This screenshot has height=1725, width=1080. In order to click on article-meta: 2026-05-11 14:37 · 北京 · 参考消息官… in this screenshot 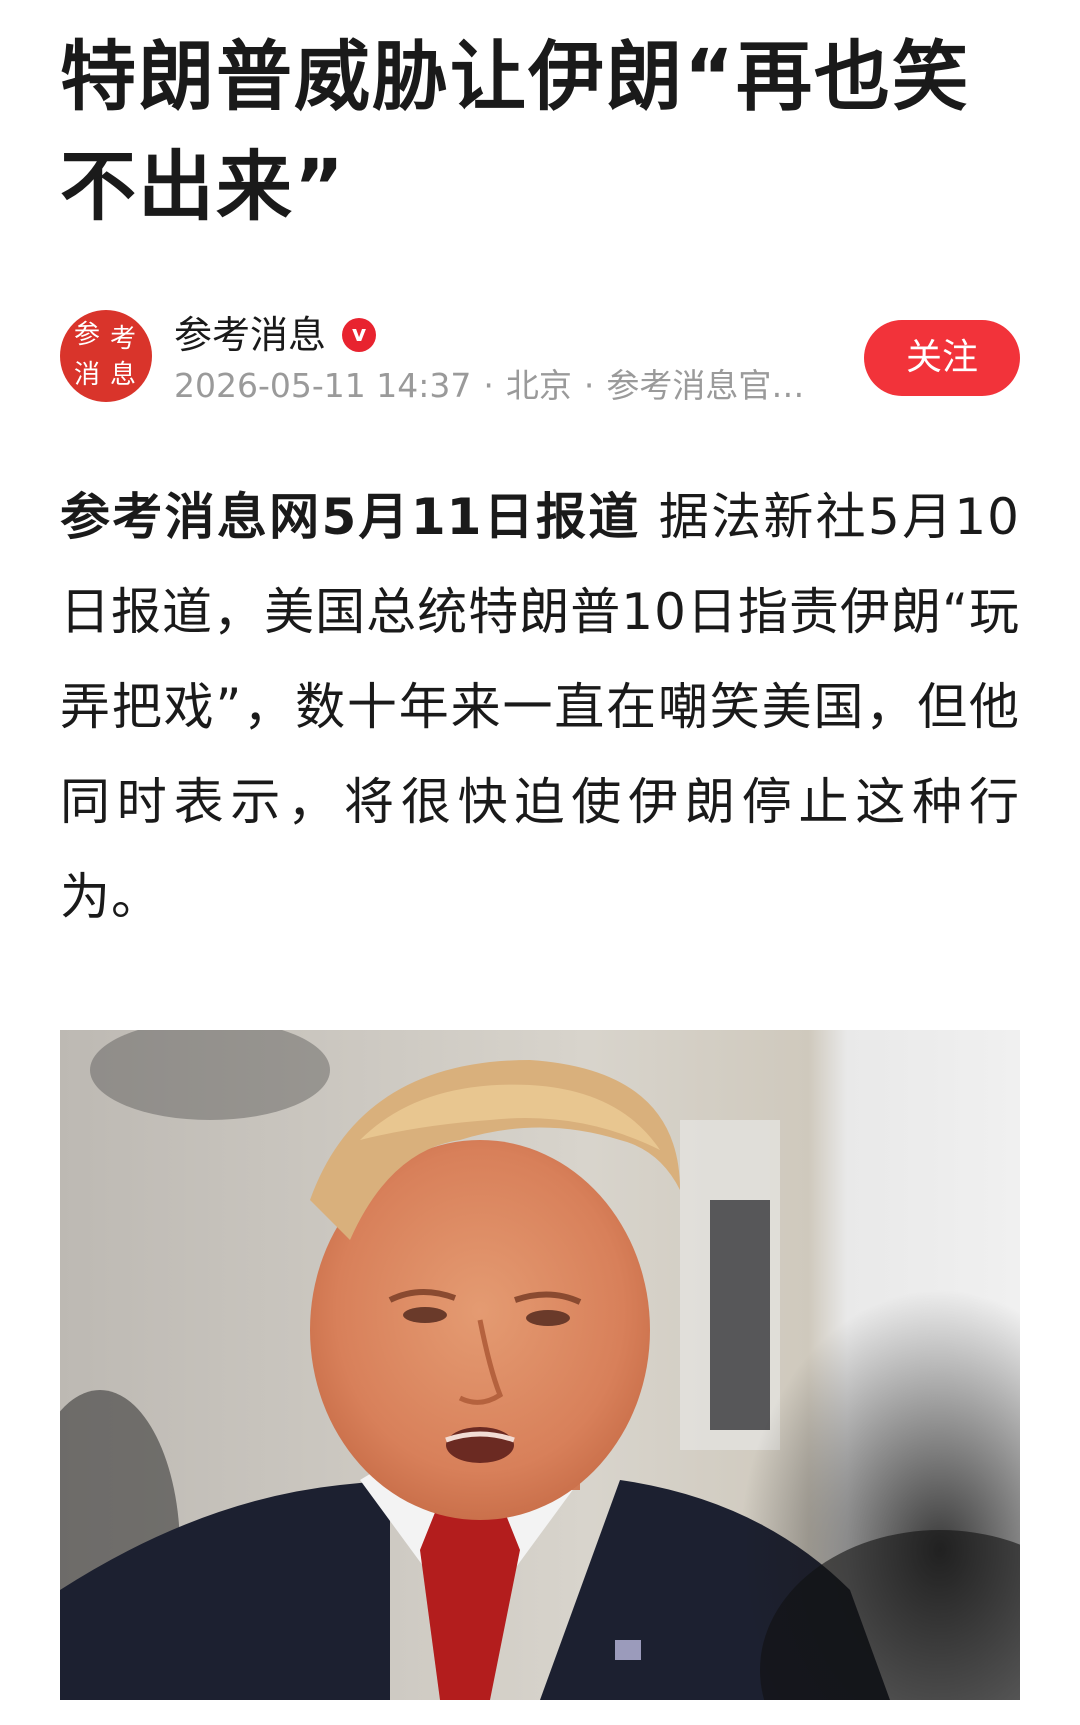, I will do `click(494, 386)`.